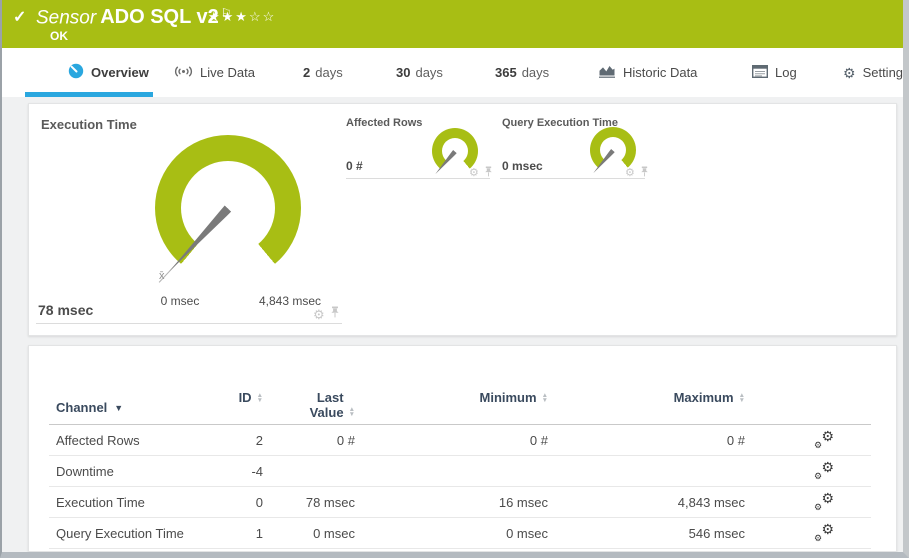  I want to click on gear-icon: ⚙, so click(849, 72).